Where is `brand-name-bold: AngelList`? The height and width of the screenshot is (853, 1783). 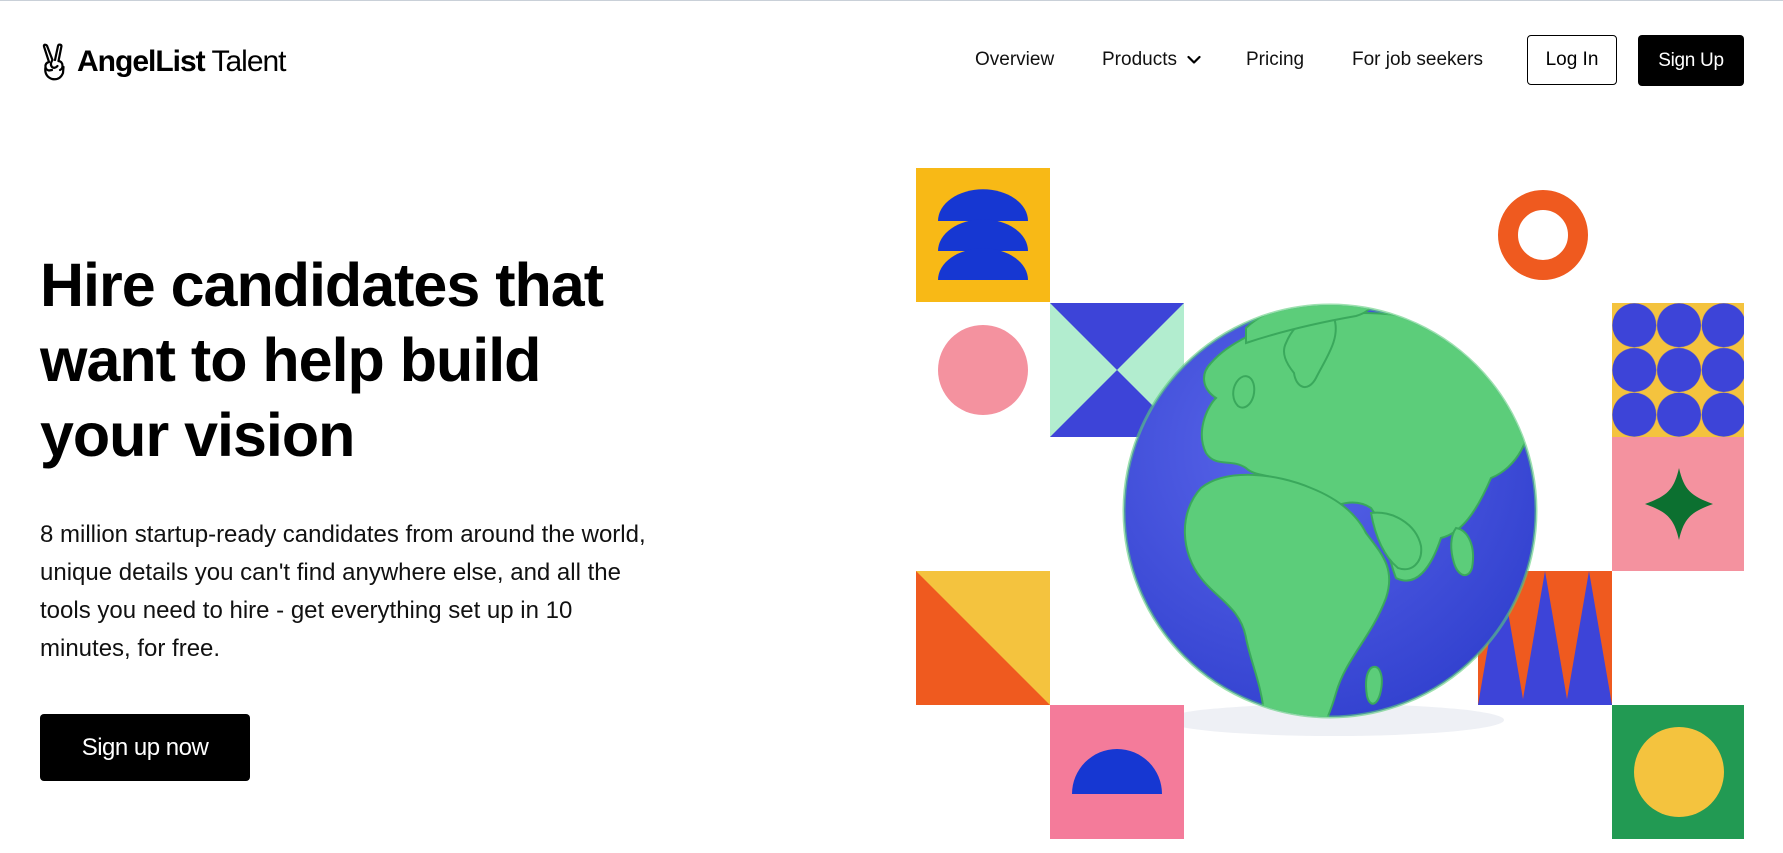 brand-name-bold: AngelList is located at coordinates (141, 61).